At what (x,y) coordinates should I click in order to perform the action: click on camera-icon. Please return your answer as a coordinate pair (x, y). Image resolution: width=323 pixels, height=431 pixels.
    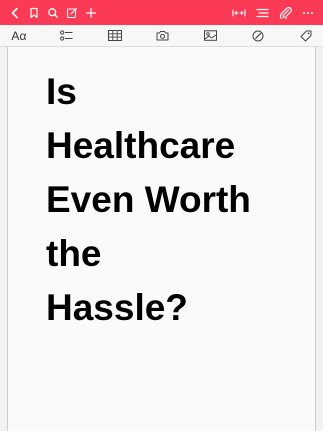
    Looking at the image, I should click on (162, 36).